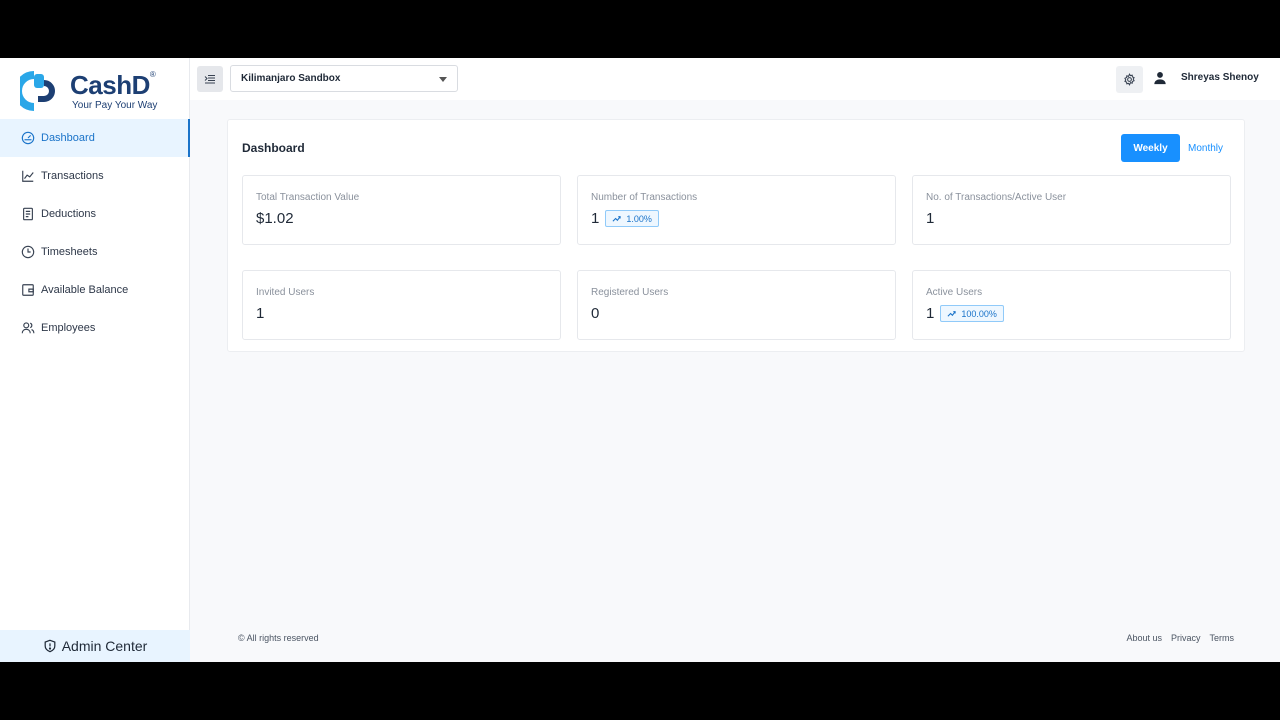 The width and height of the screenshot is (1280, 720). Describe the element at coordinates (632, 218) in the screenshot. I see `trend-badge: 1.00%` at that location.